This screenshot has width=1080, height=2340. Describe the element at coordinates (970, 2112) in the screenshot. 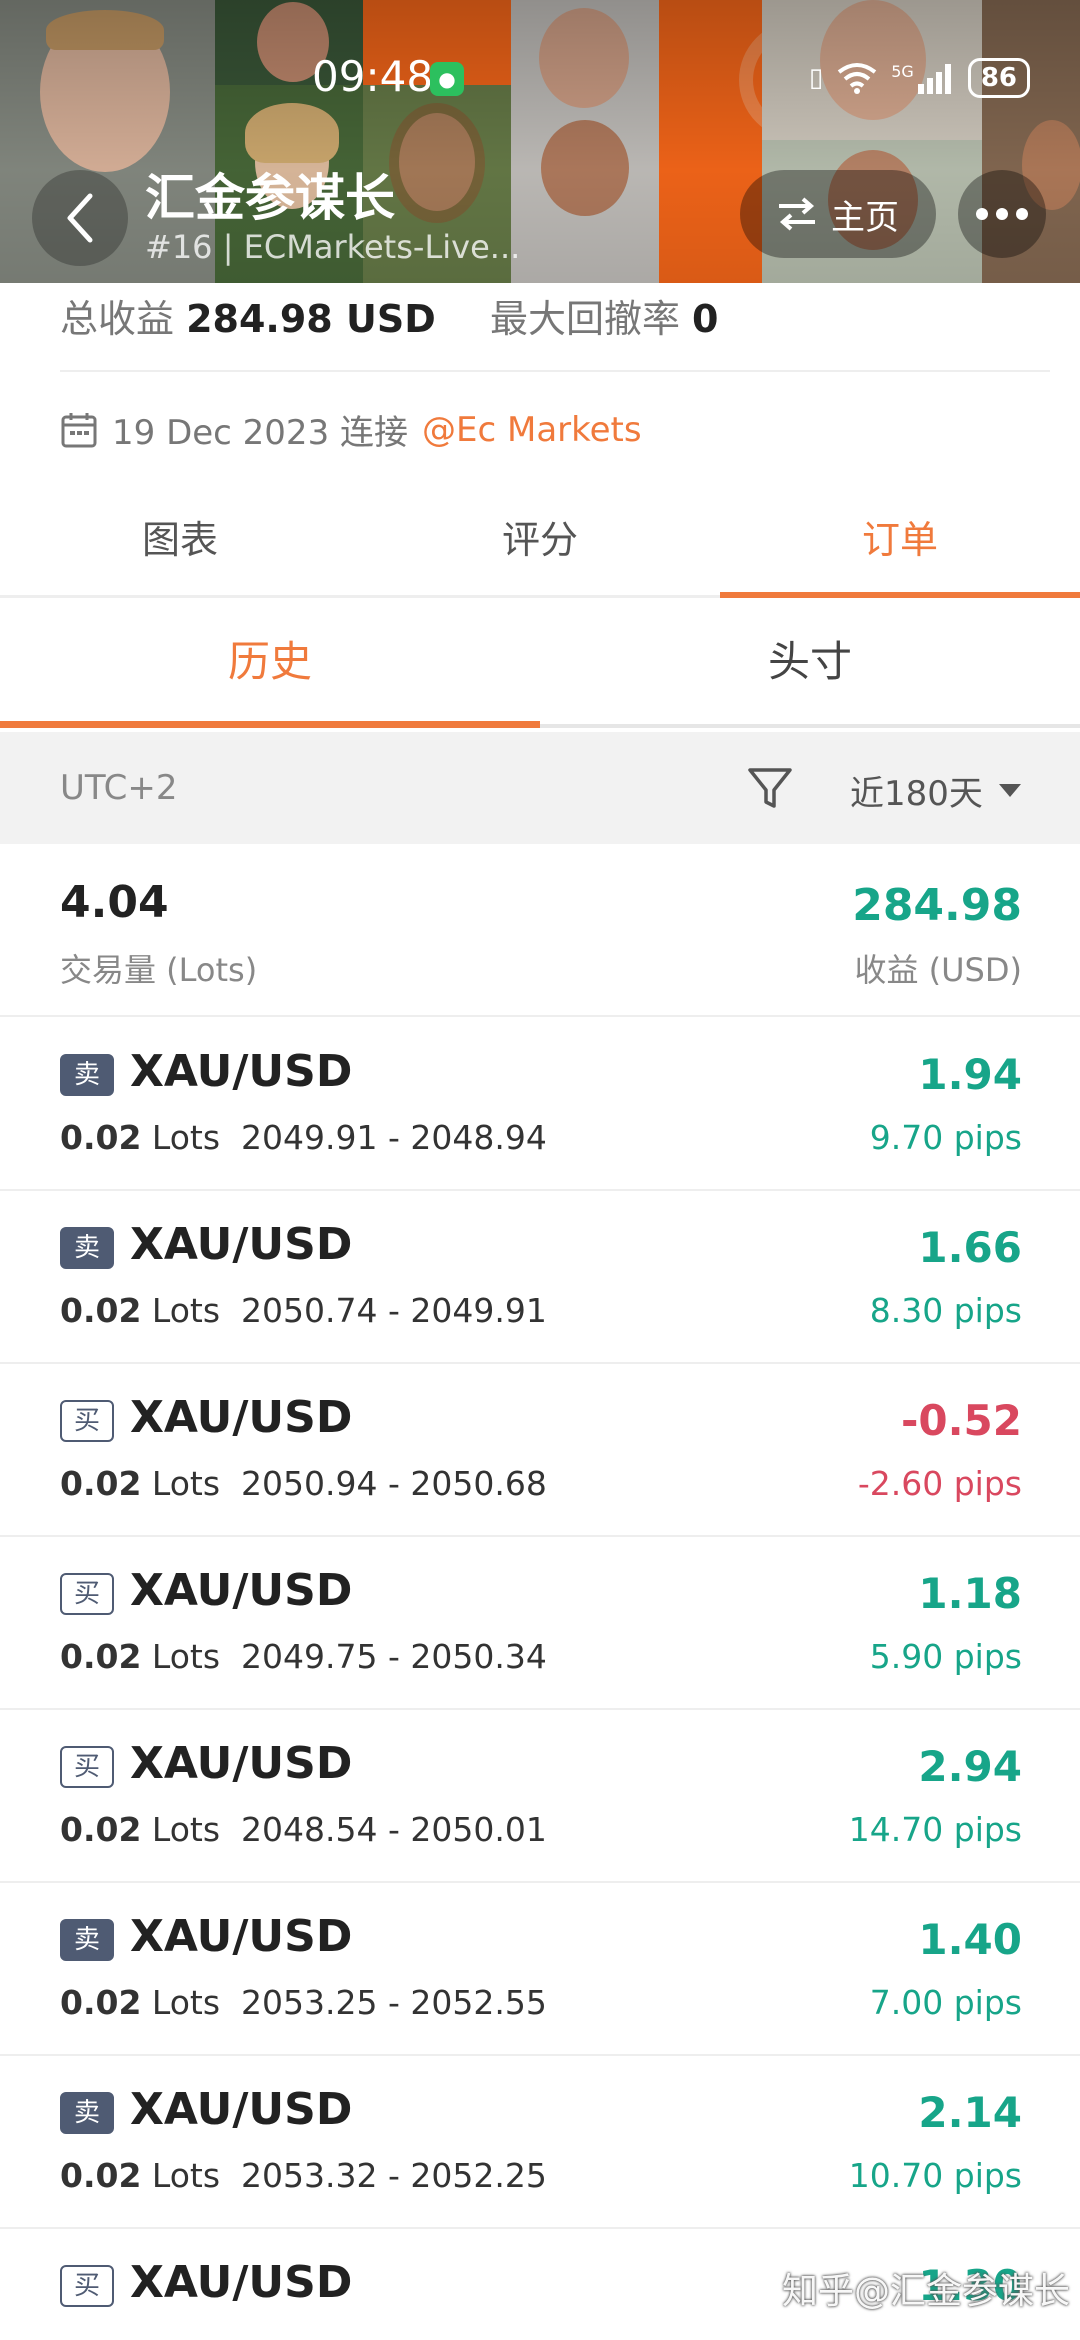

I see `order-profit: 2.14` at that location.